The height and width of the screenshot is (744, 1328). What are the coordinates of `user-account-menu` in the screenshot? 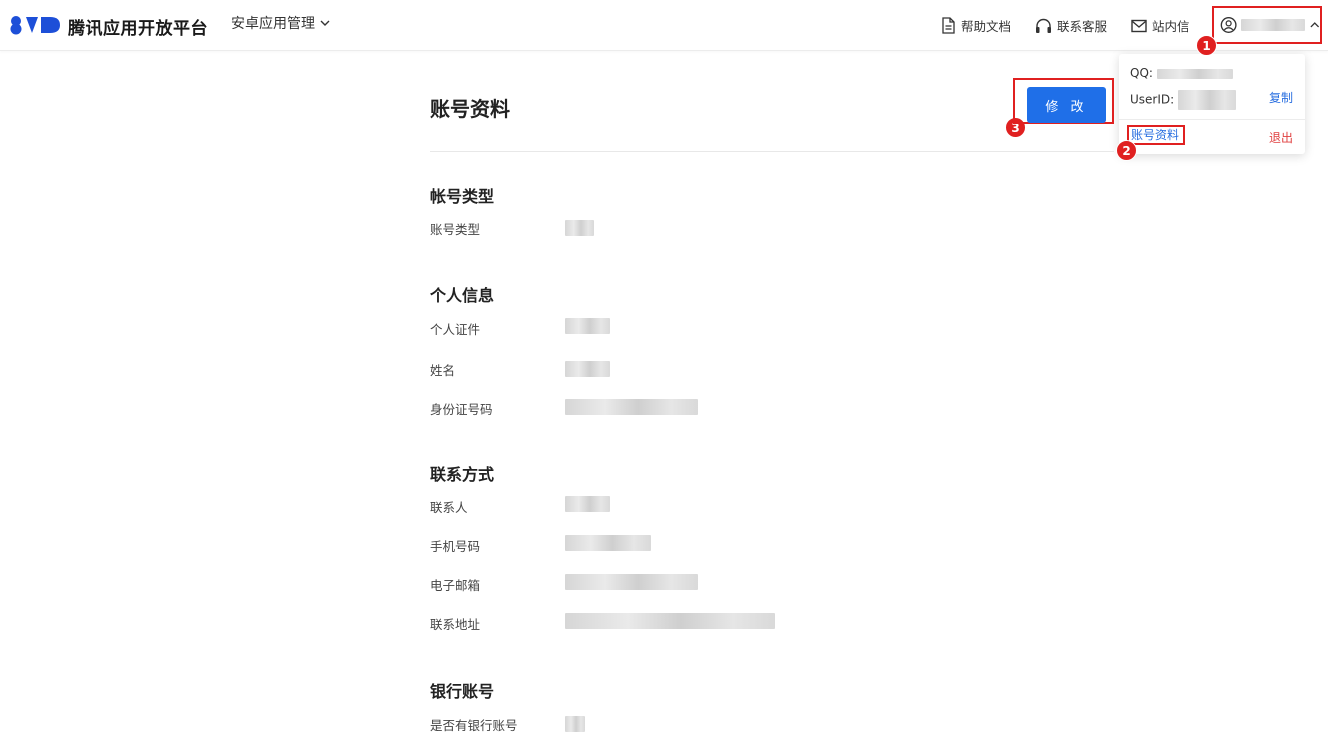 It's located at (1267, 25).